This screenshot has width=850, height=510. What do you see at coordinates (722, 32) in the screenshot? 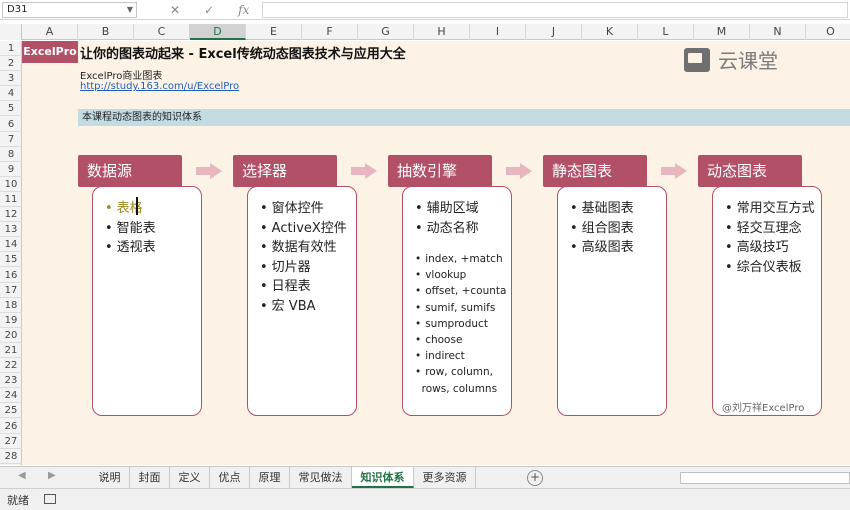
I see `column-header-m: M` at bounding box center [722, 32].